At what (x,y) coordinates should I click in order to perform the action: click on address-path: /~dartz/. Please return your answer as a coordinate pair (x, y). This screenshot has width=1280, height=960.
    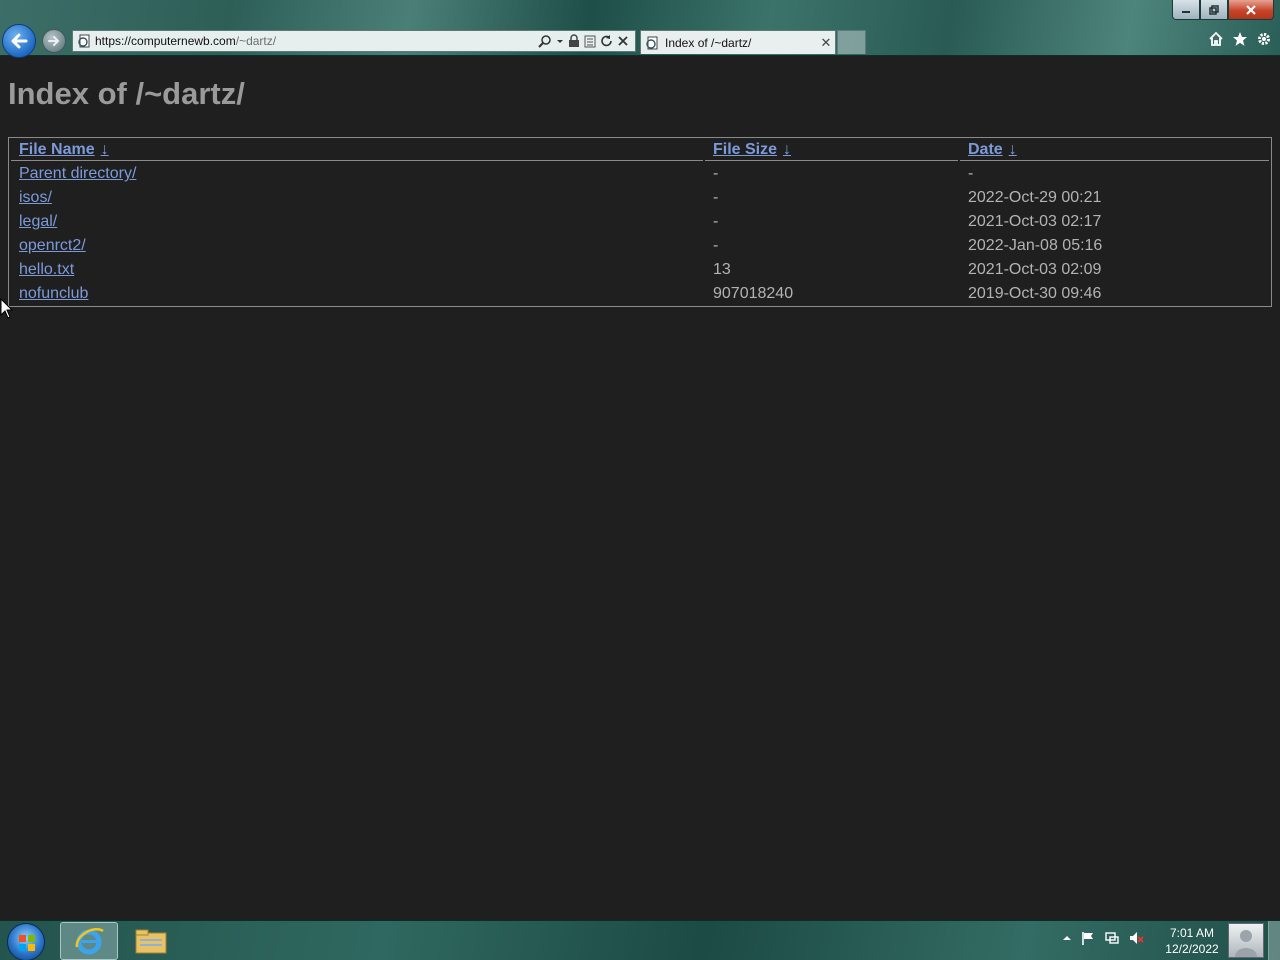
    Looking at the image, I should click on (256, 41).